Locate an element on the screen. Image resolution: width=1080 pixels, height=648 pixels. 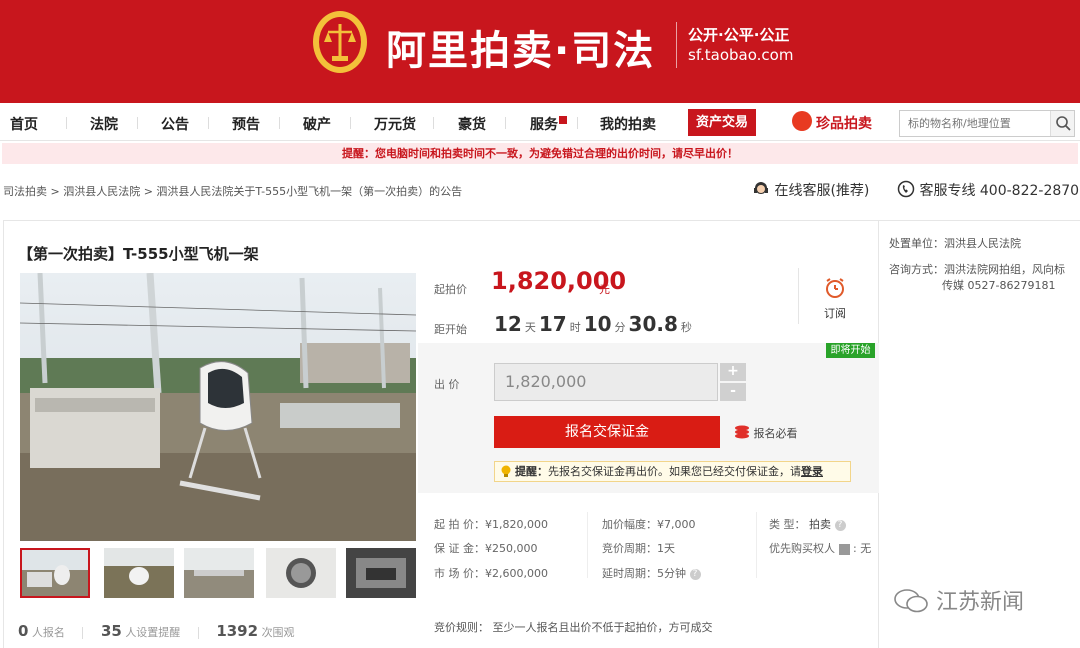
nav-item-zhenpin: 珍品拍卖 is located at coordinates (844, 123).